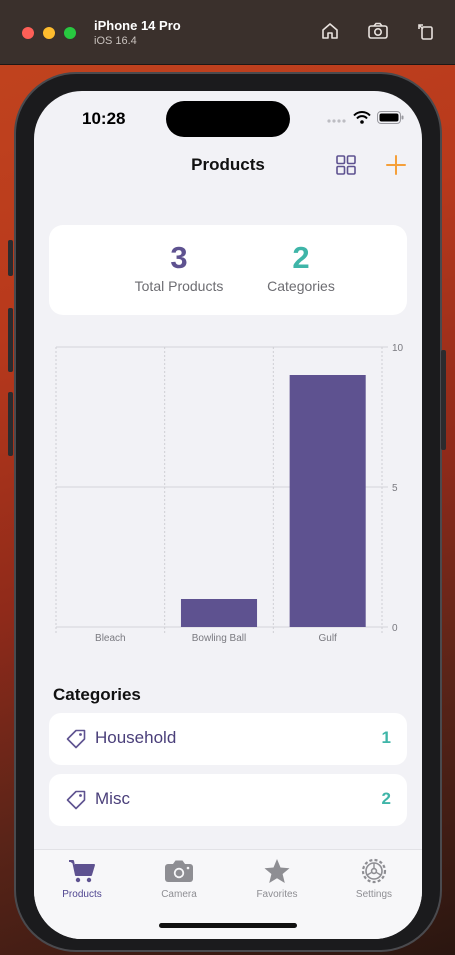 Image resolution: width=455 pixels, height=955 pixels. Describe the element at coordinates (398, 348) in the screenshot. I see `y-tick-label: 10` at that location.